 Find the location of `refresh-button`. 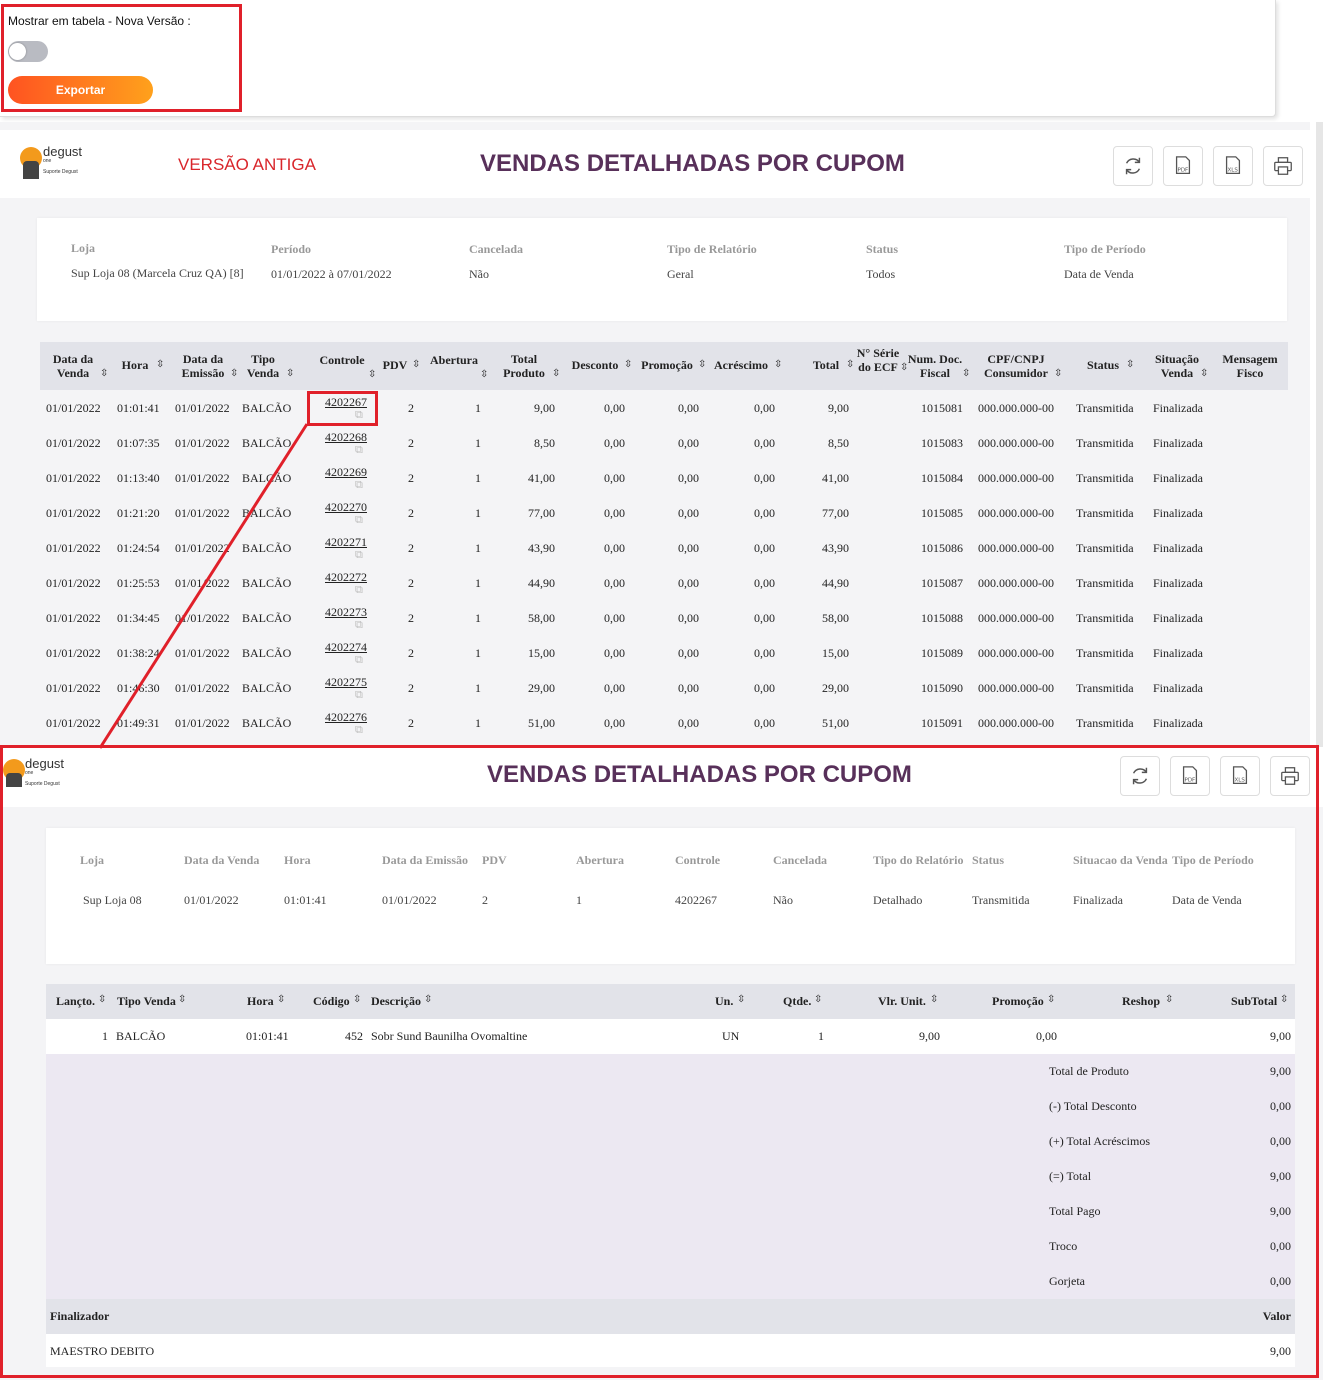

refresh-button is located at coordinates (1133, 166).